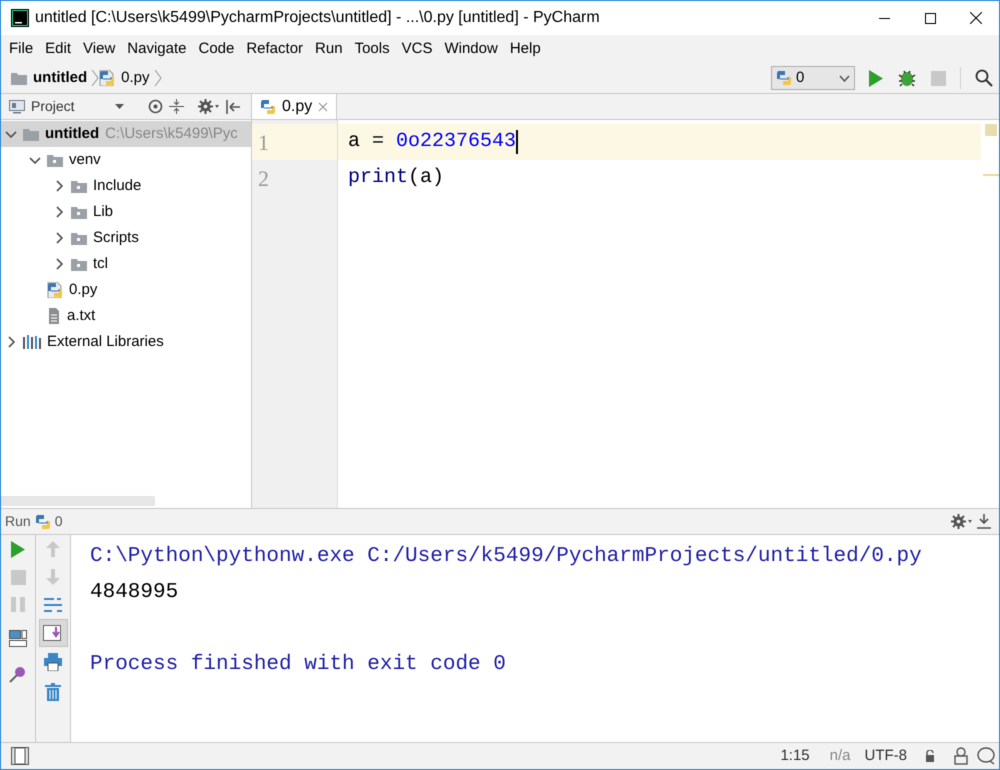 This screenshot has height=770, width=1000. I want to click on print-icon, so click(53, 662).